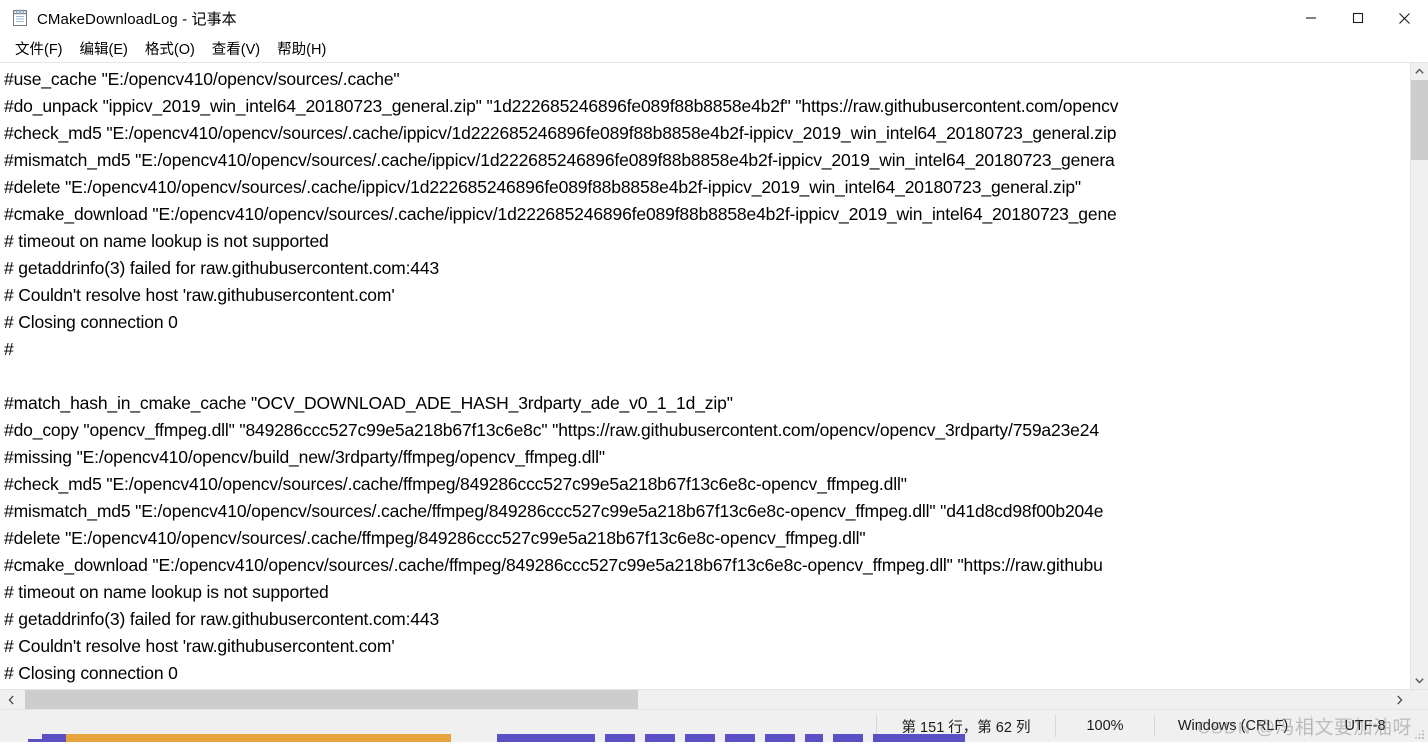  I want to click on menu-help-label: 帮助(H), so click(302, 50).